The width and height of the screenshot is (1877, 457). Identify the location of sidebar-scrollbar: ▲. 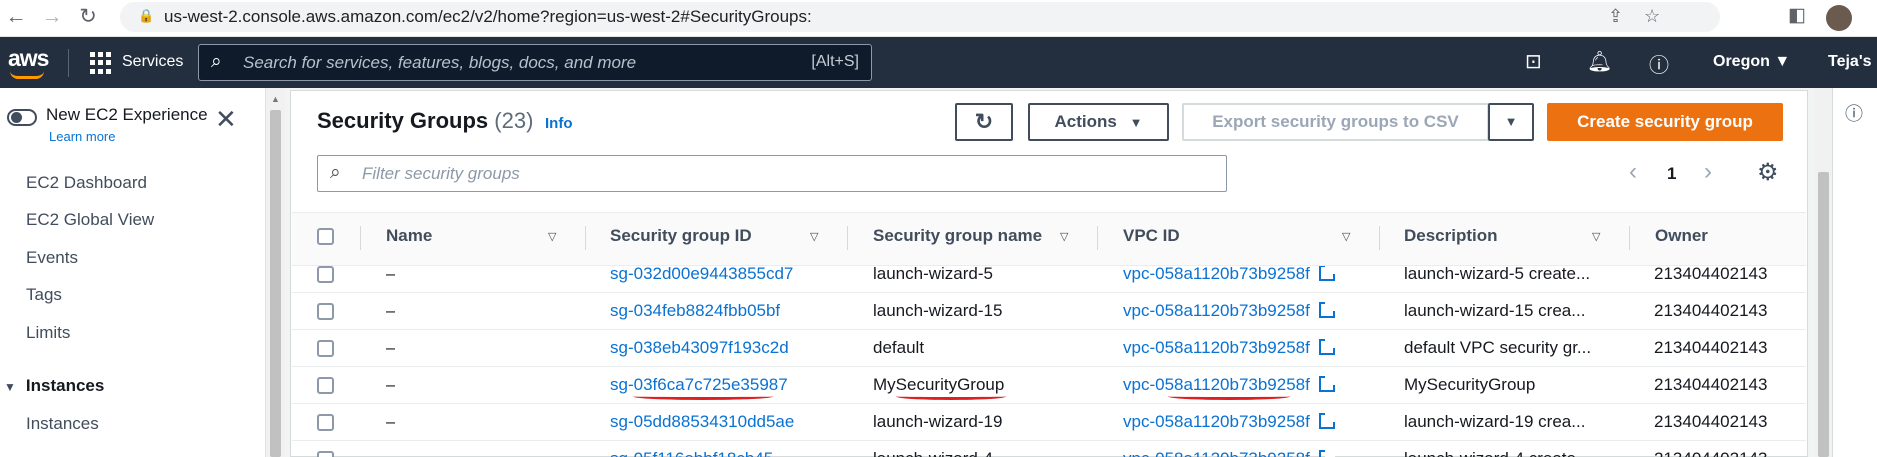
(275, 272).